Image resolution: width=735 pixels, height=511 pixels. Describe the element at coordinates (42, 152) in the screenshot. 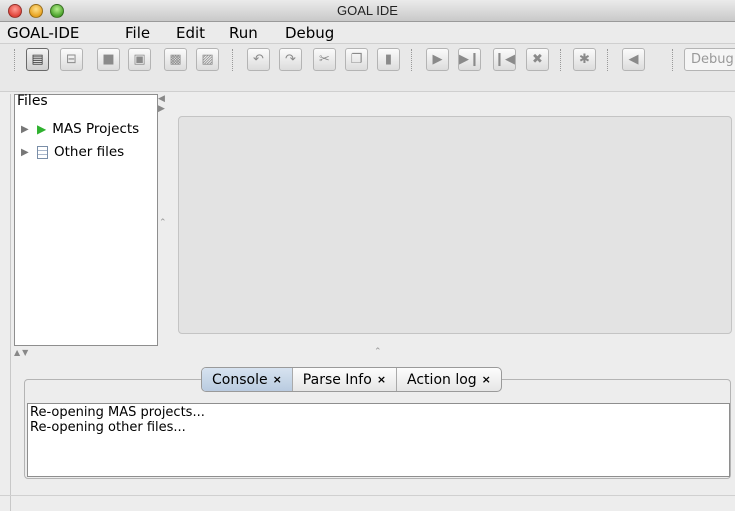

I see `document-icon` at that location.